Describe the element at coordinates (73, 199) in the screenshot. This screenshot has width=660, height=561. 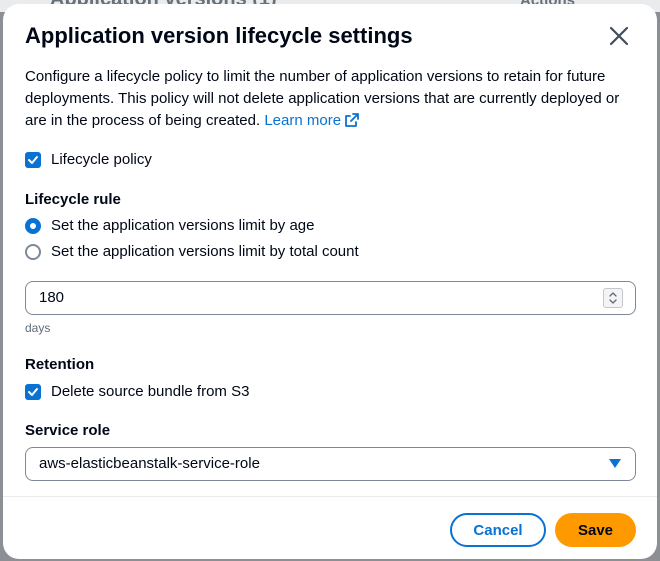
I see `lifecycle-rule-title: Lifecycle rule` at that location.